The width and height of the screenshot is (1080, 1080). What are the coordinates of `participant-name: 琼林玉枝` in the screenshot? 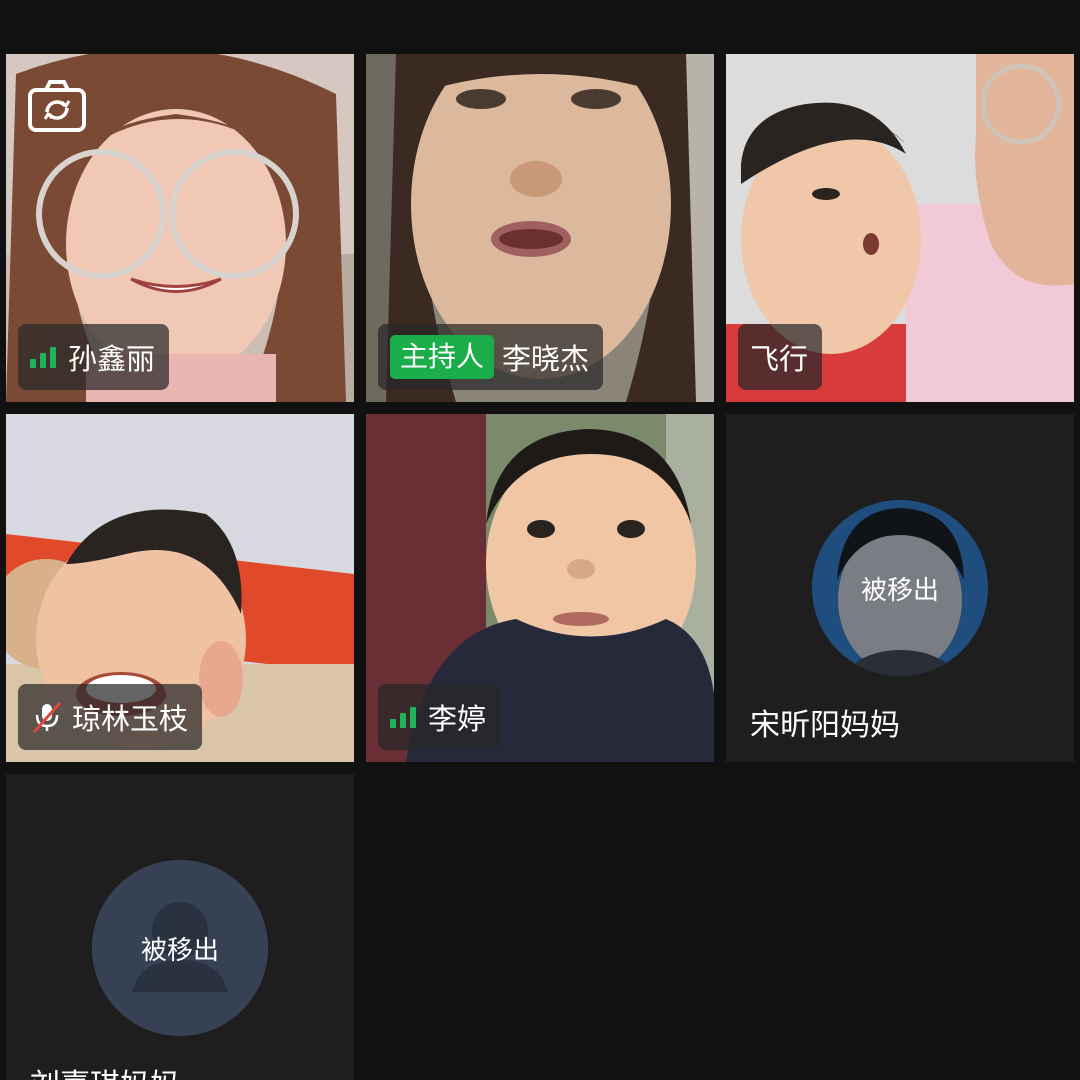 It's located at (130, 719).